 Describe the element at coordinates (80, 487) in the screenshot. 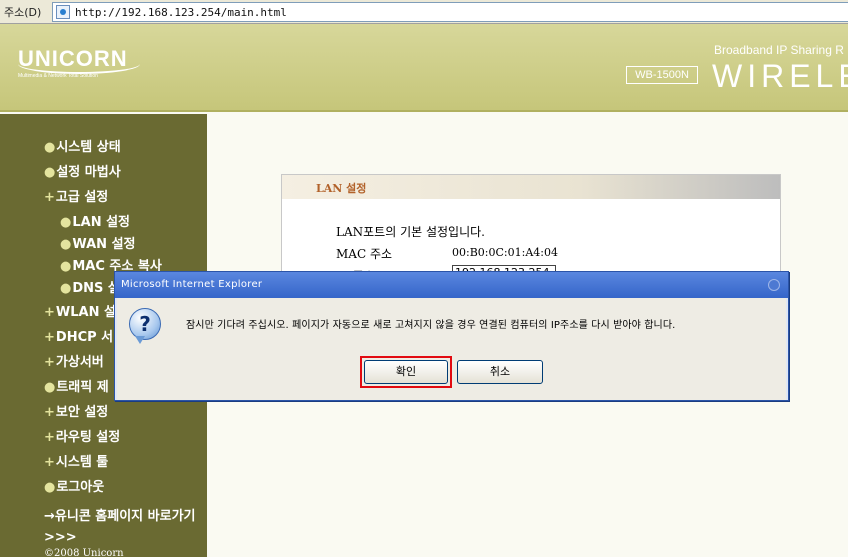

I see `sidebar-item-label: 로그아웃` at that location.